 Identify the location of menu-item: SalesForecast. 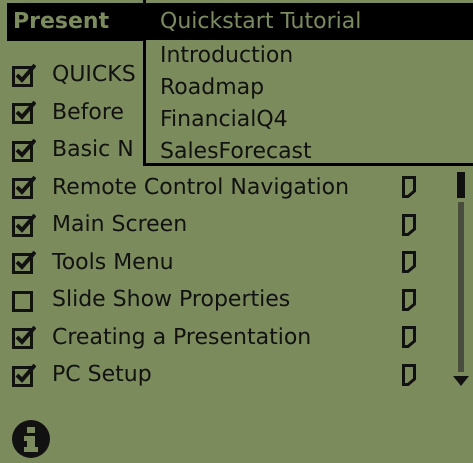
(309, 152).